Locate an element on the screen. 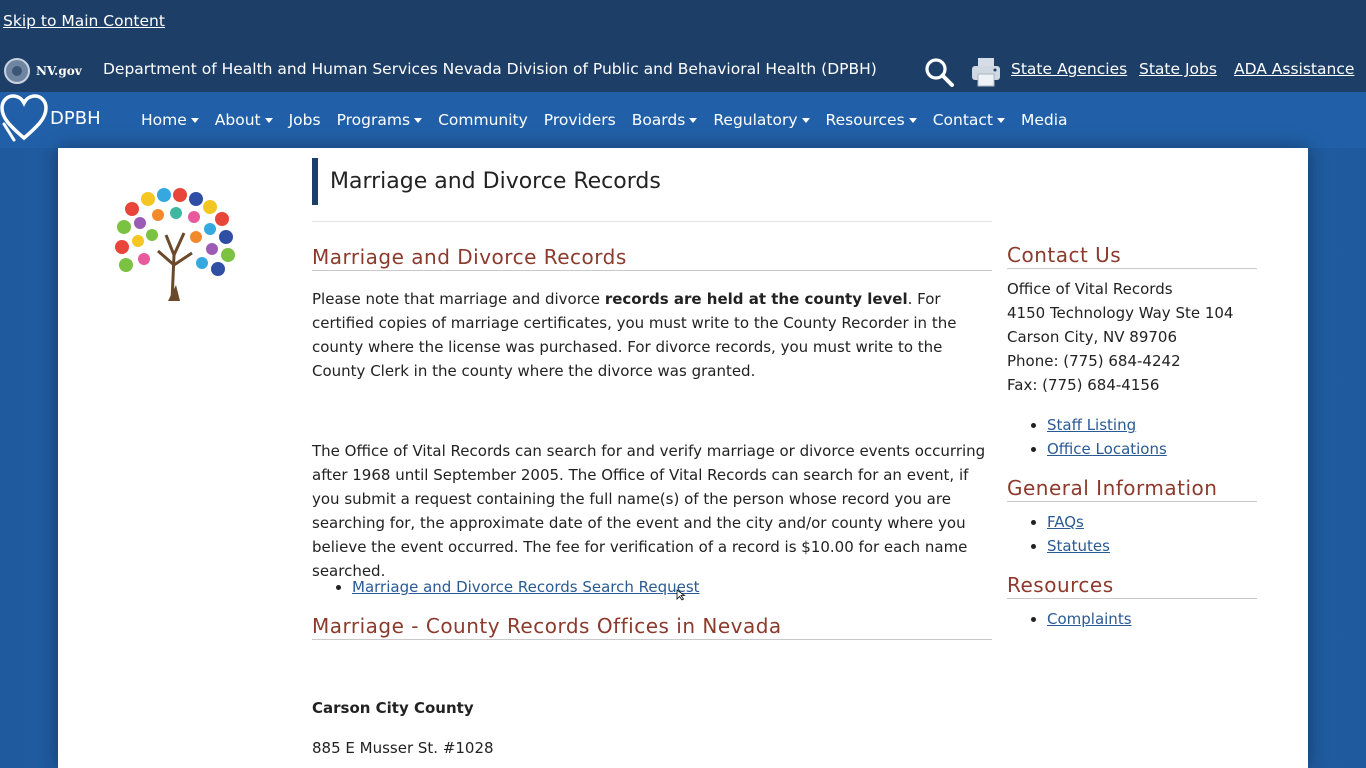  page-title: Marriage and Divorce Records is located at coordinates (495, 181).